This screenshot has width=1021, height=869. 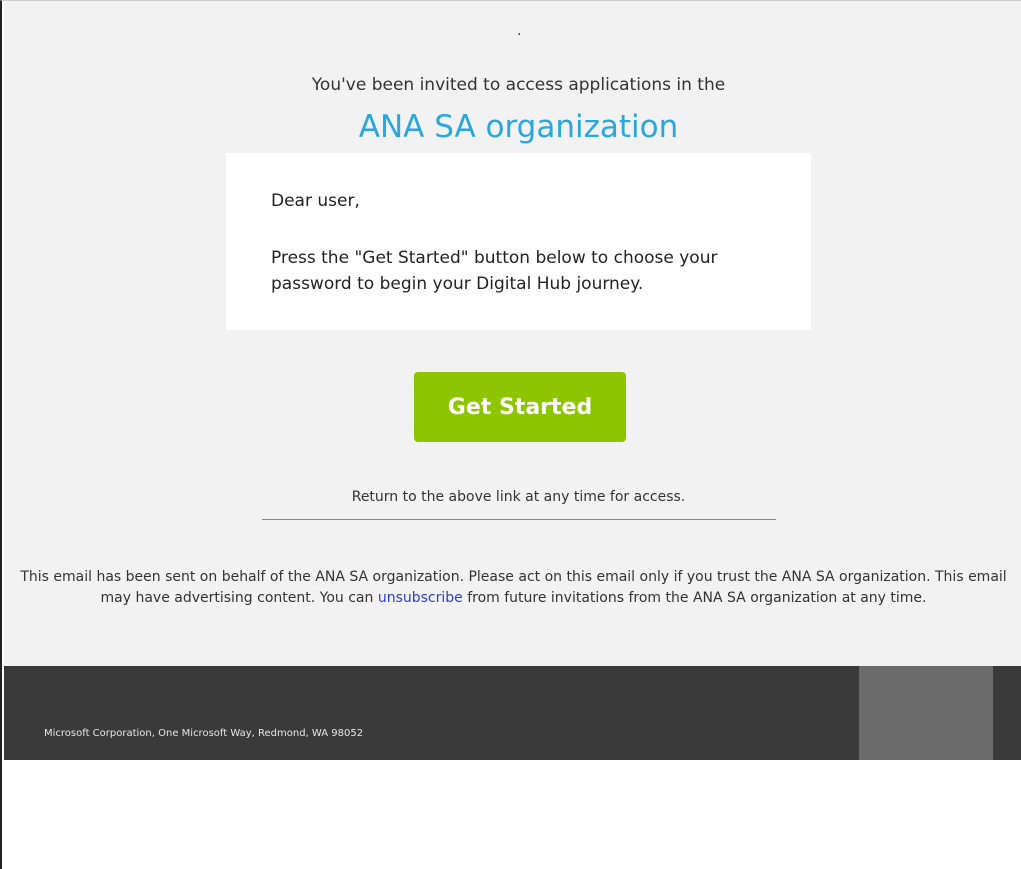 What do you see at coordinates (926, 713) in the screenshot?
I see `footer-logo-placeholder` at bounding box center [926, 713].